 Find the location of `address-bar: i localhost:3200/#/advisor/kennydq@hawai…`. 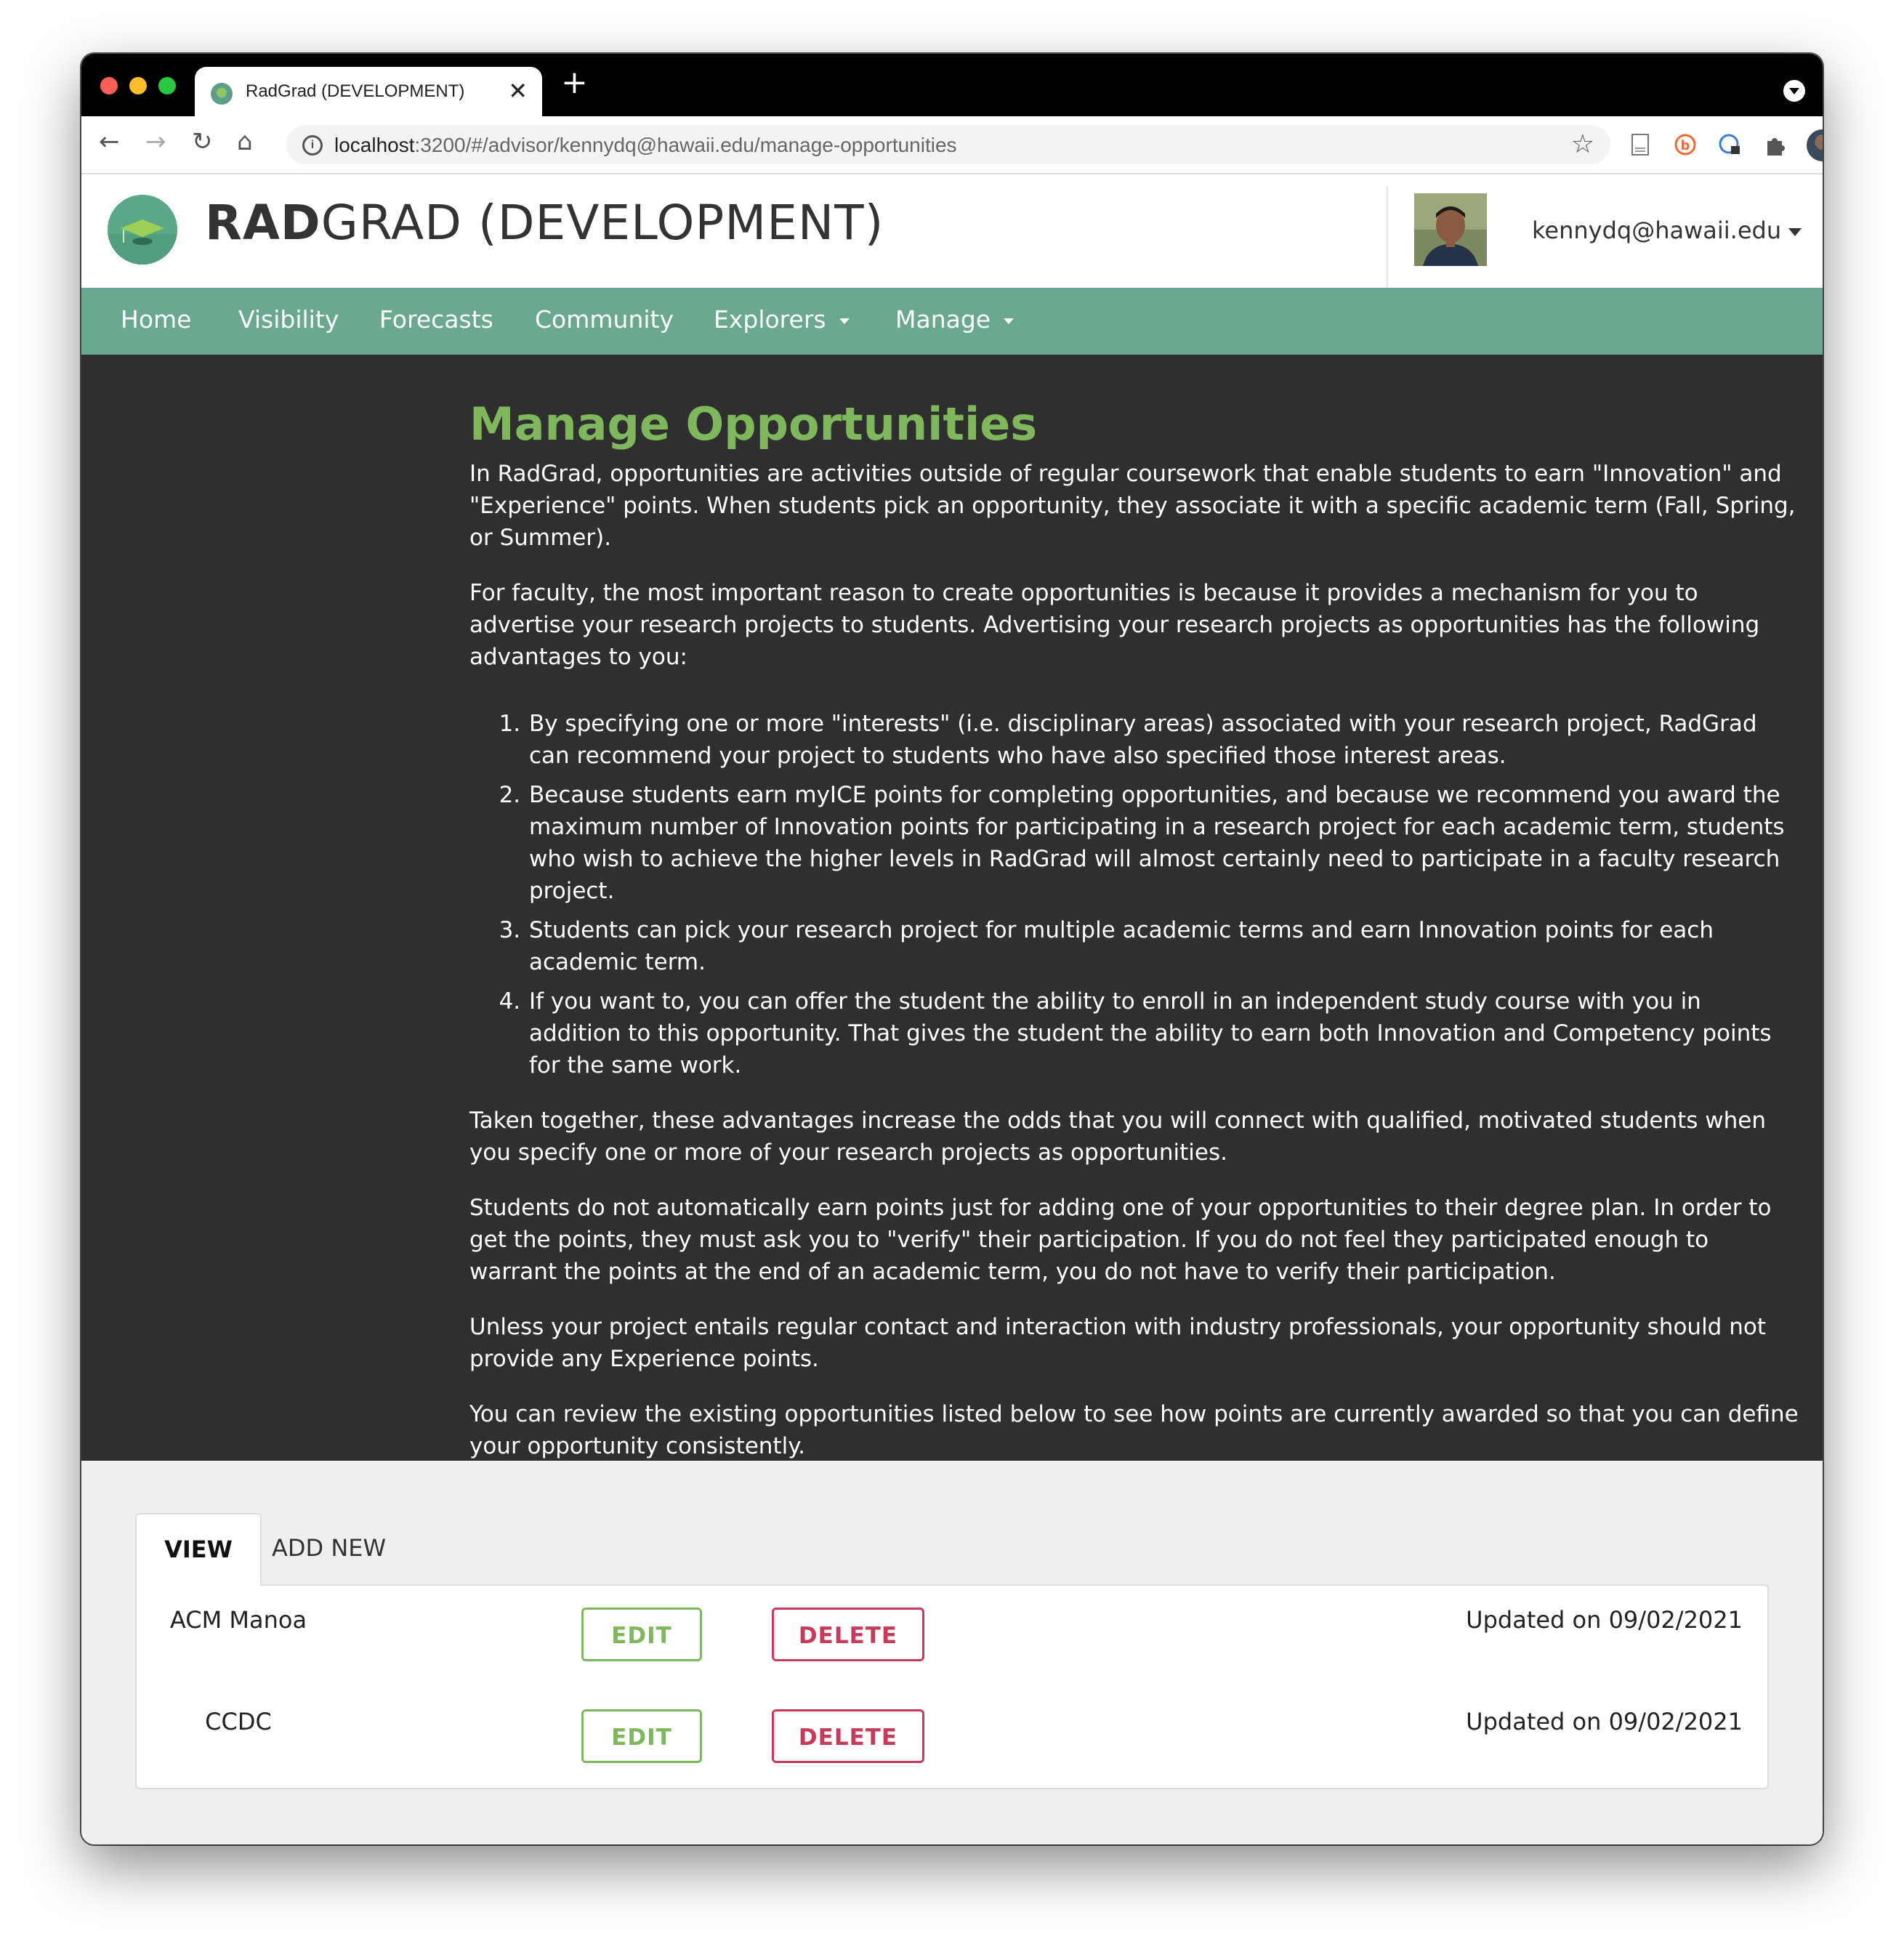

address-bar: i localhost:3200/#/advisor/kennydq@hawai… is located at coordinates (948, 144).